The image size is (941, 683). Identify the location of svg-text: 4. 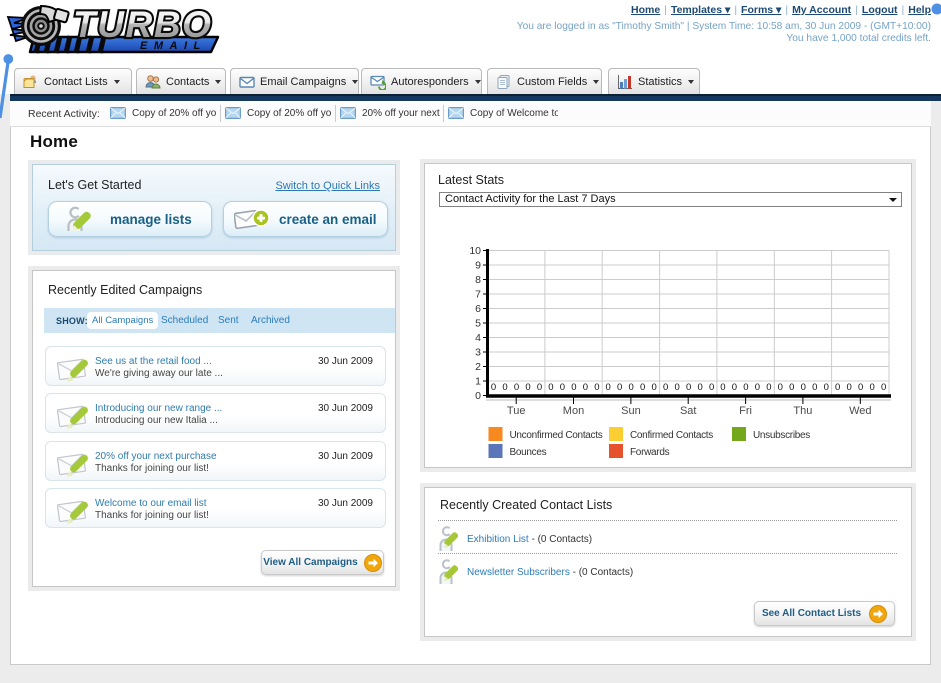
(478, 338).